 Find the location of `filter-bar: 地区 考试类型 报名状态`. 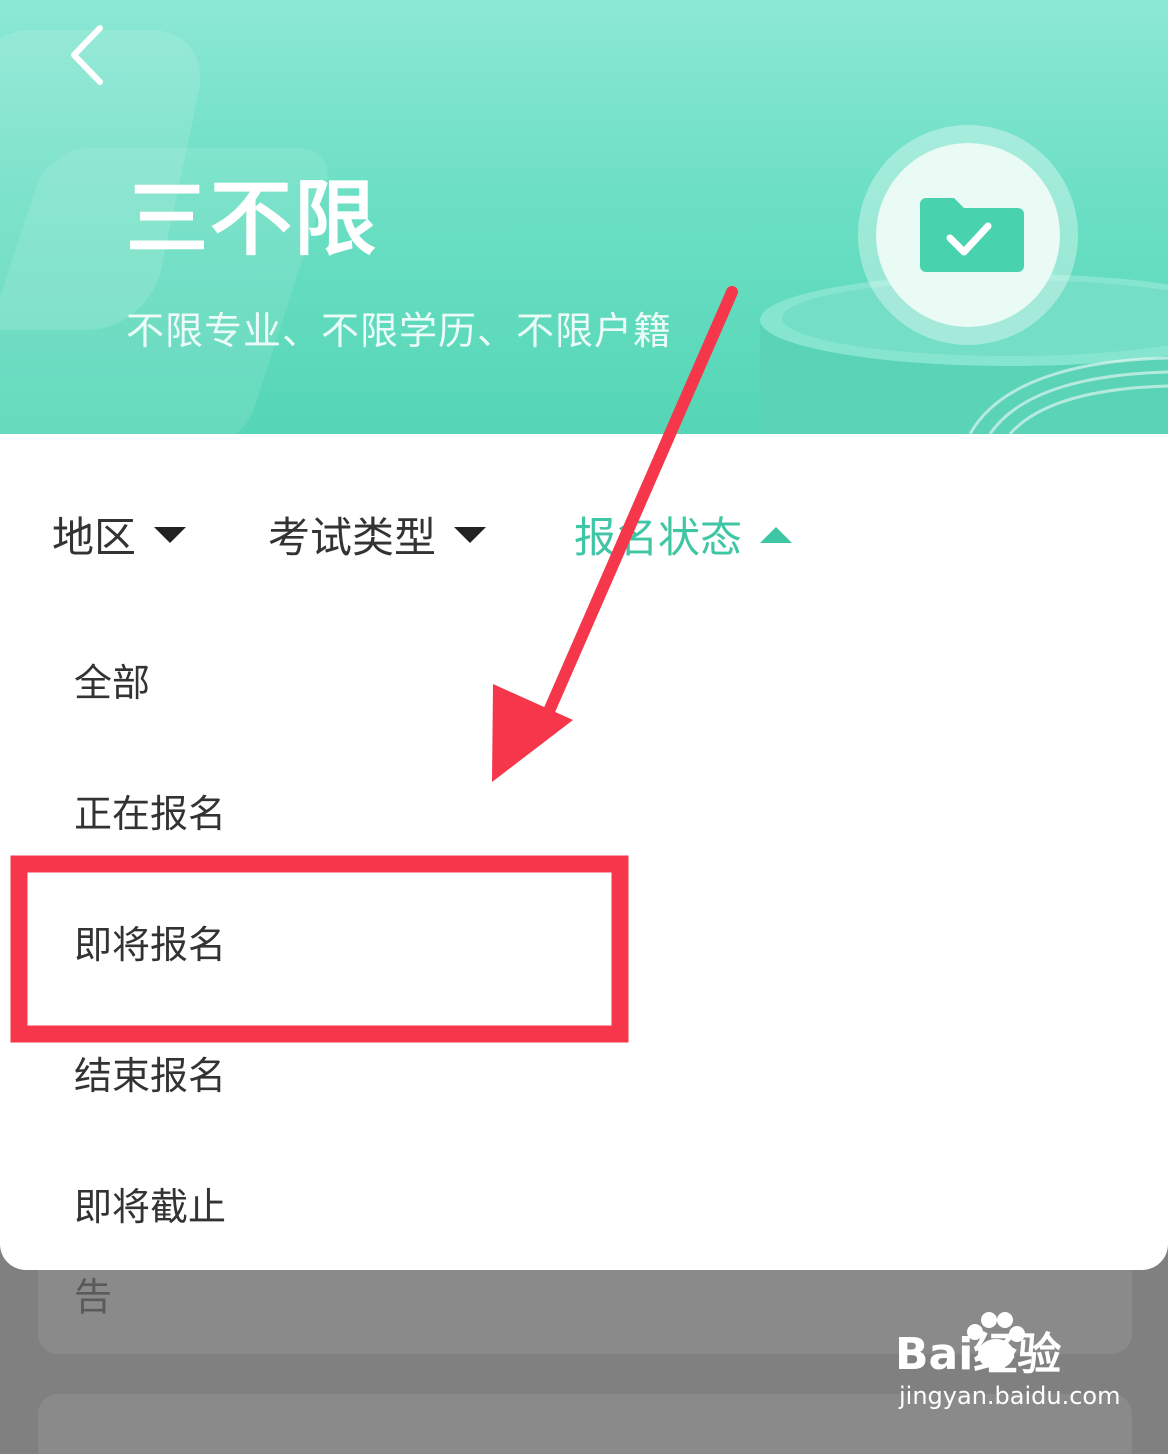

filter-bar: 地区 考试类型 报名状态 is located at coordinates (584, 529).